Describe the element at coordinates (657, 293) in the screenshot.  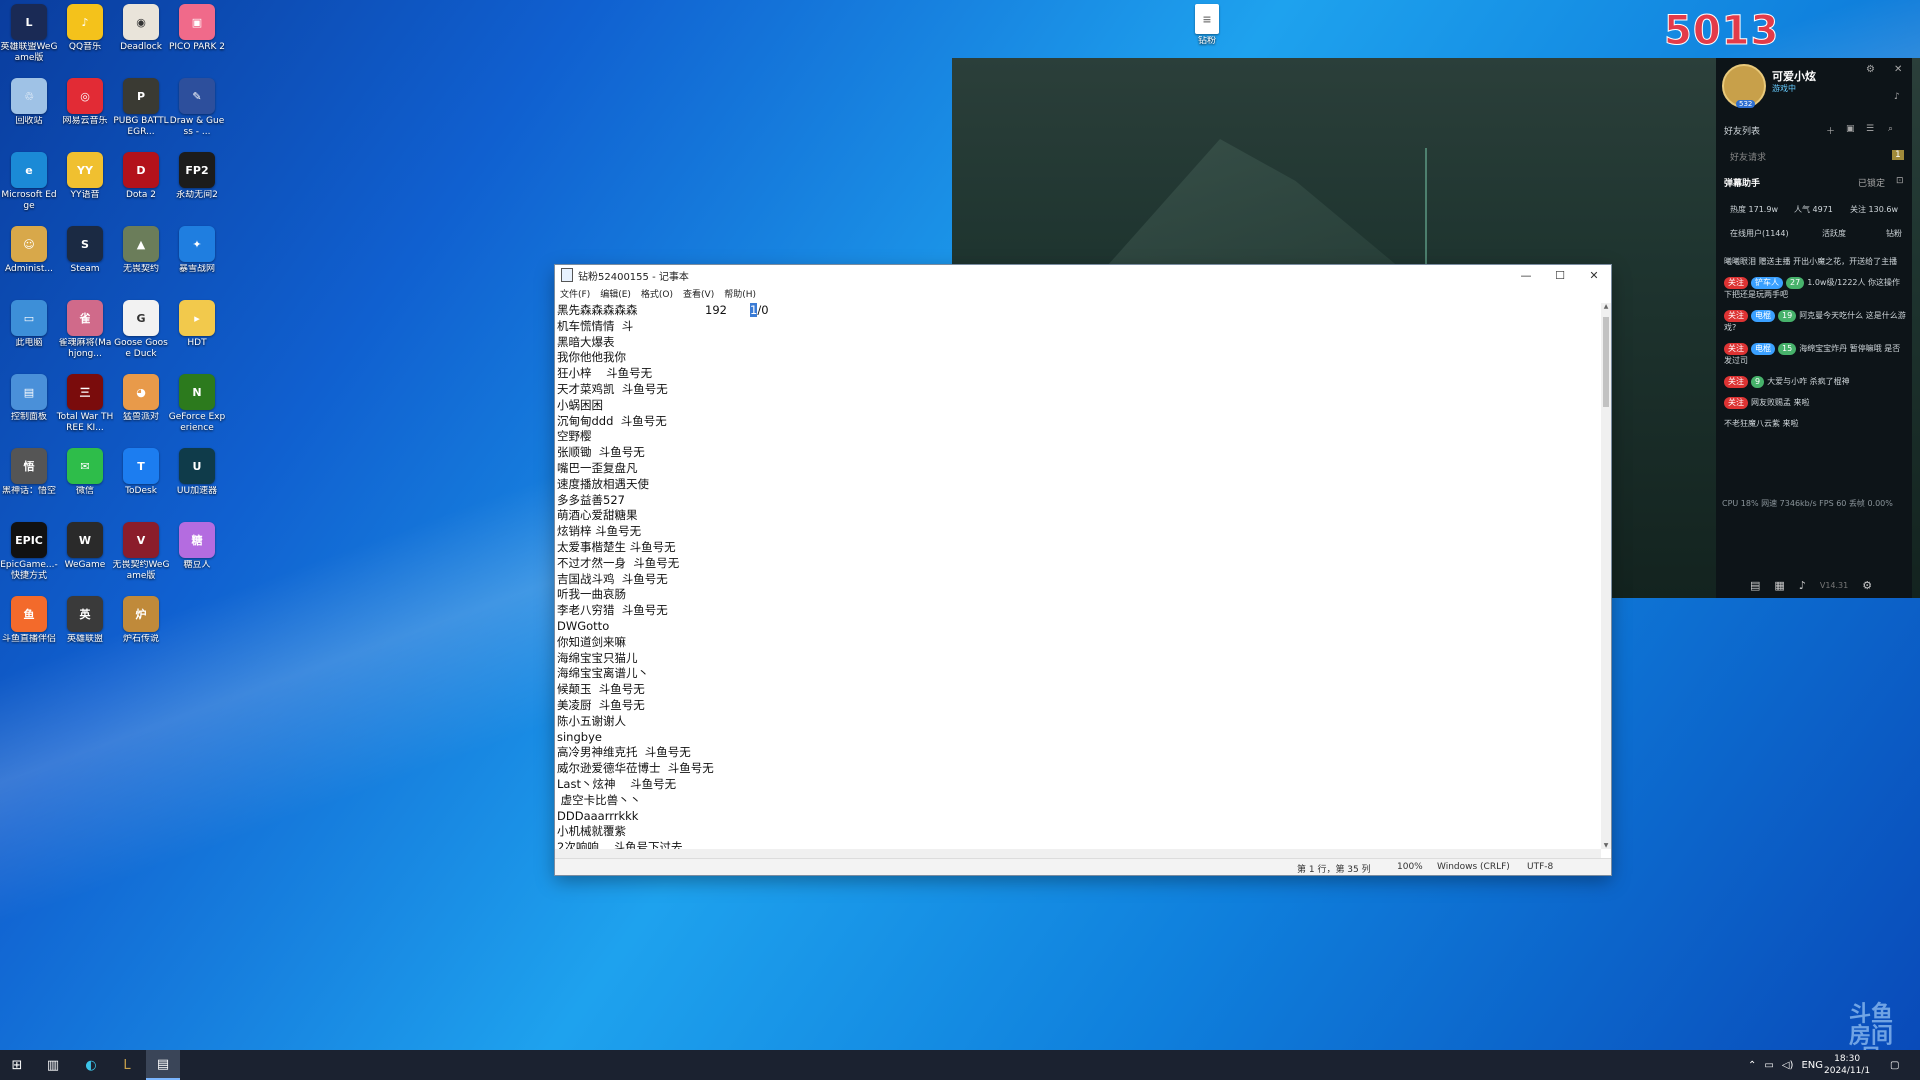
I see `menu-format: 格式(O)` at that location.